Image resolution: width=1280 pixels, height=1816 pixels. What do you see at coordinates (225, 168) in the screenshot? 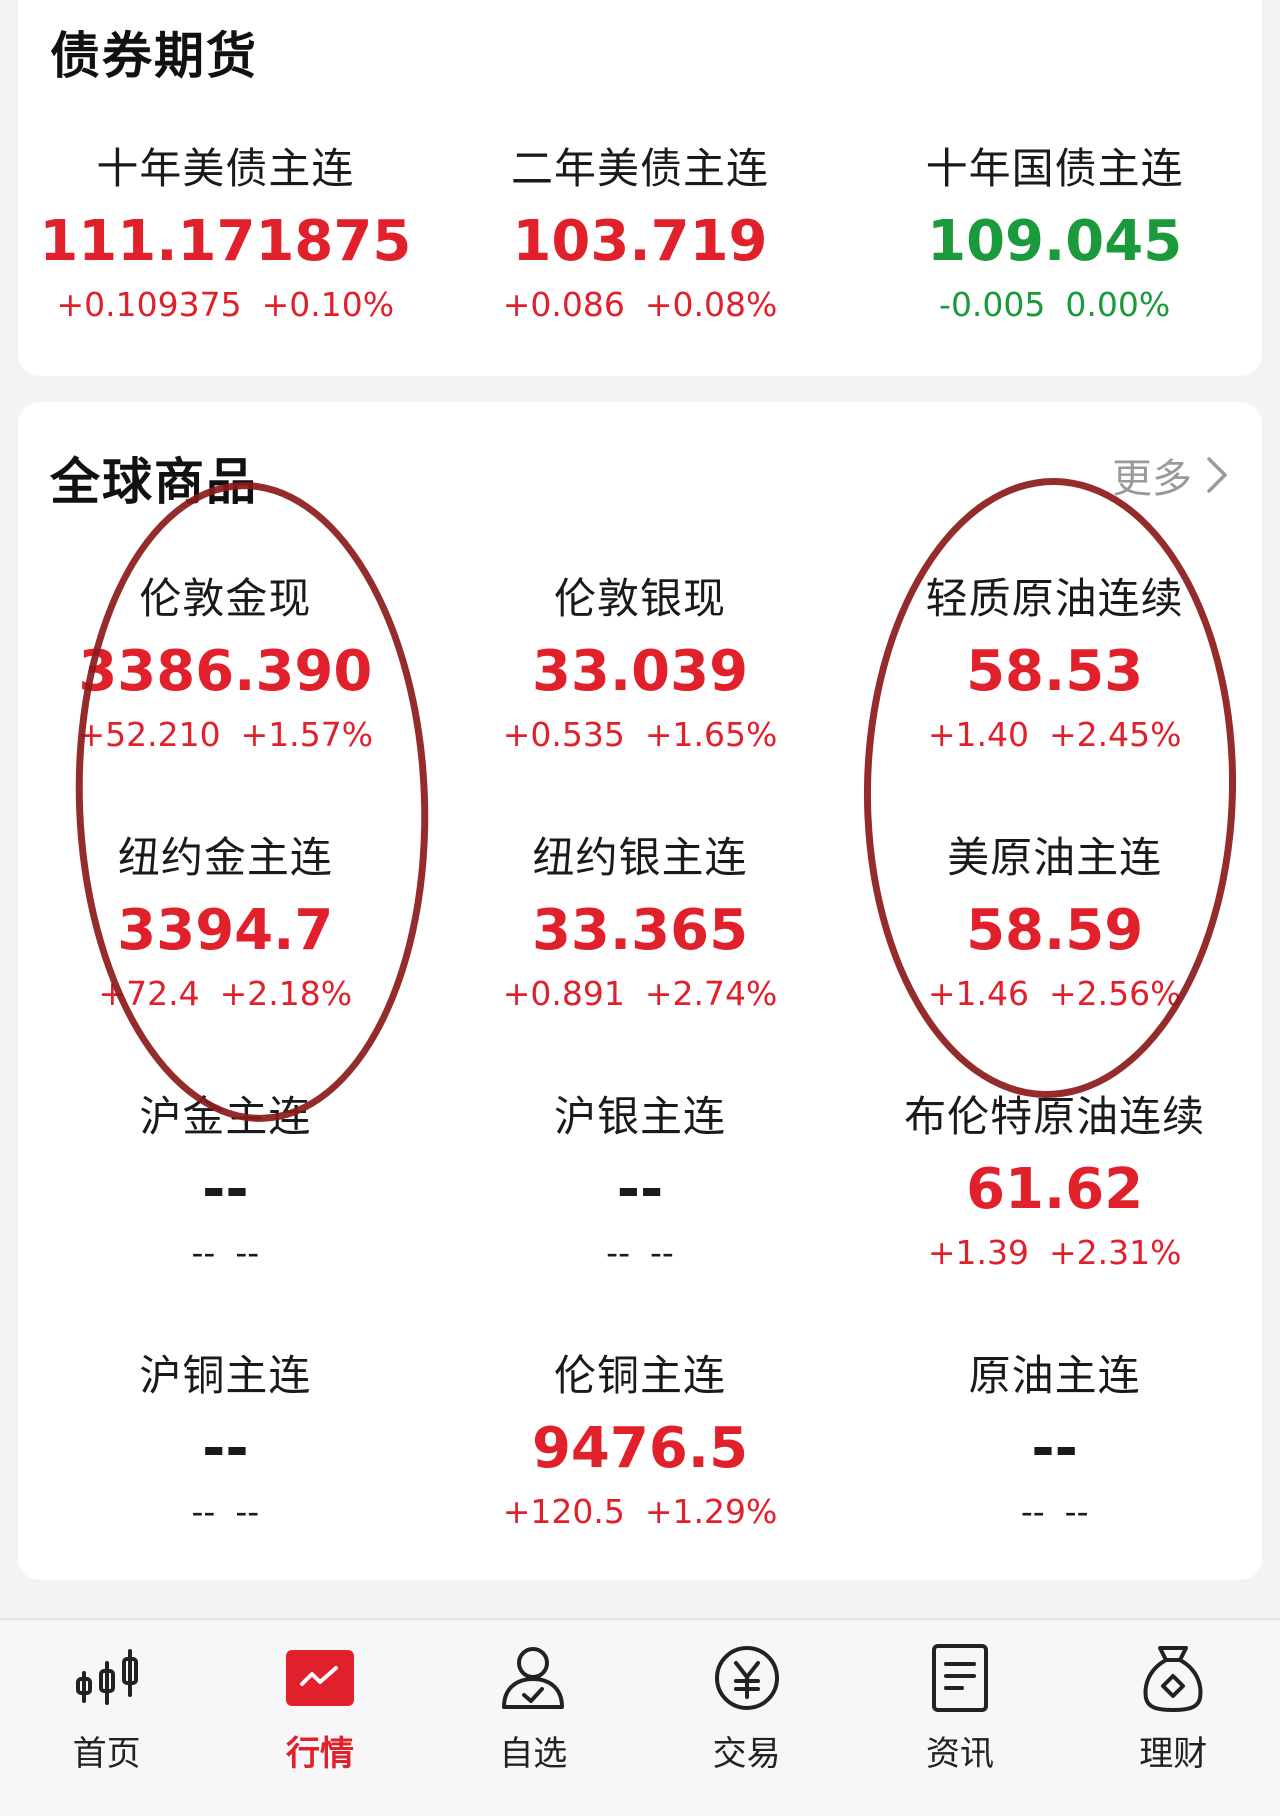
I see `quote-name: 十年美债主连` at bounding box center [225, 168].